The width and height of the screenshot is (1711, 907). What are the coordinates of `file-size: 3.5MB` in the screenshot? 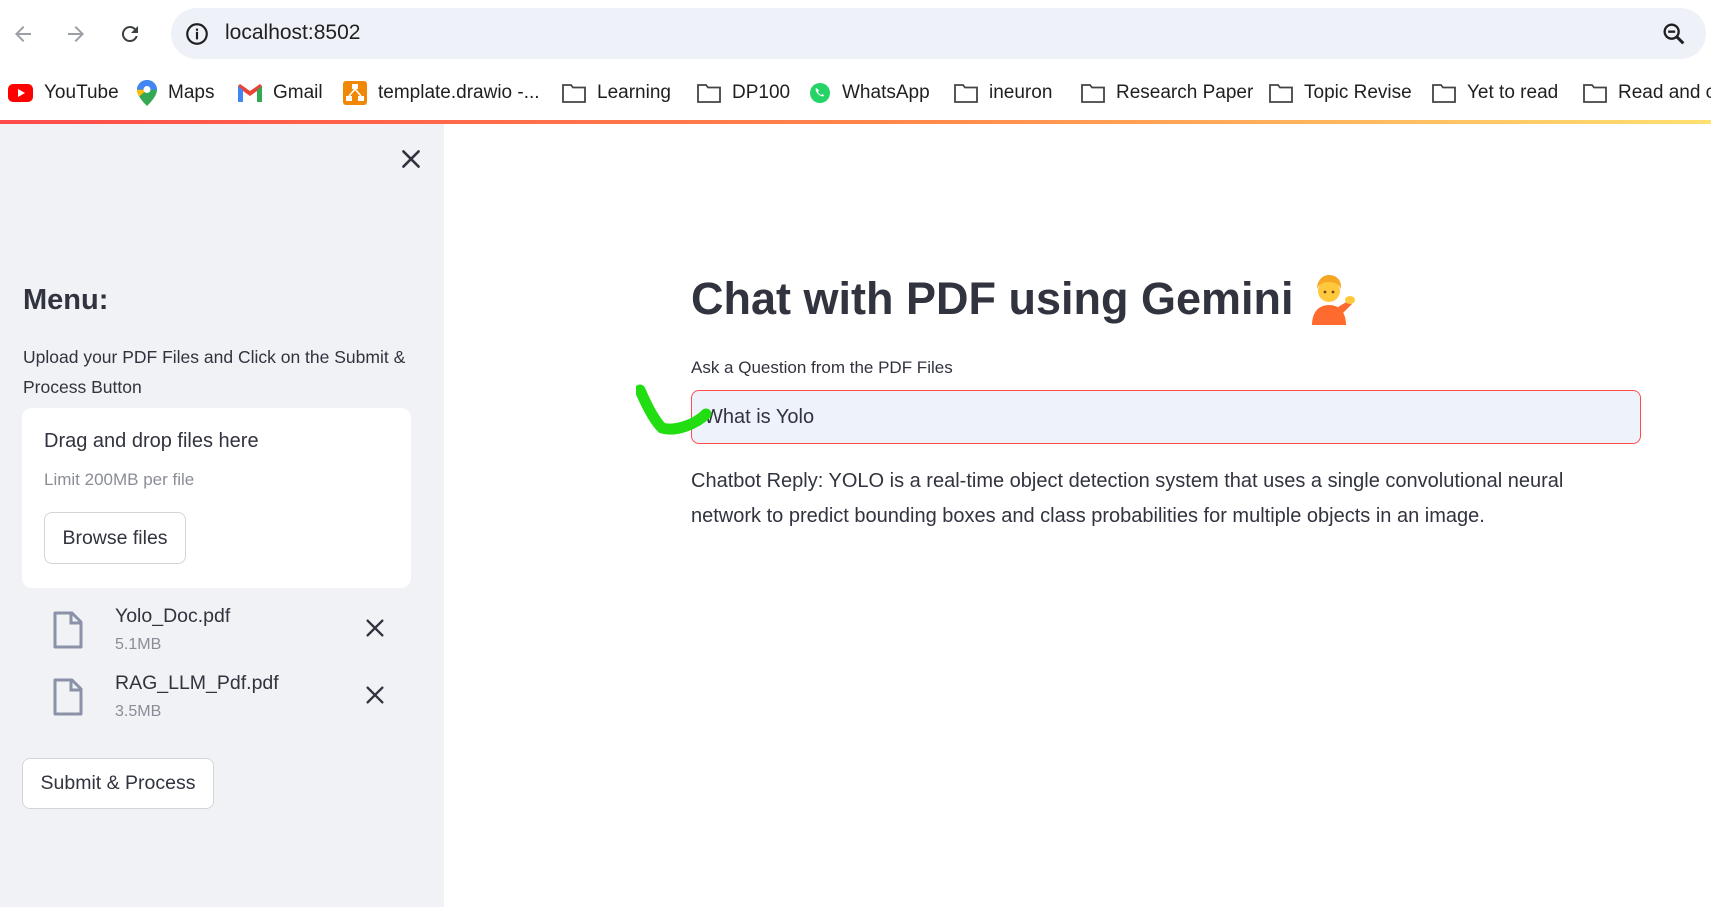 It's located at (138, 711).